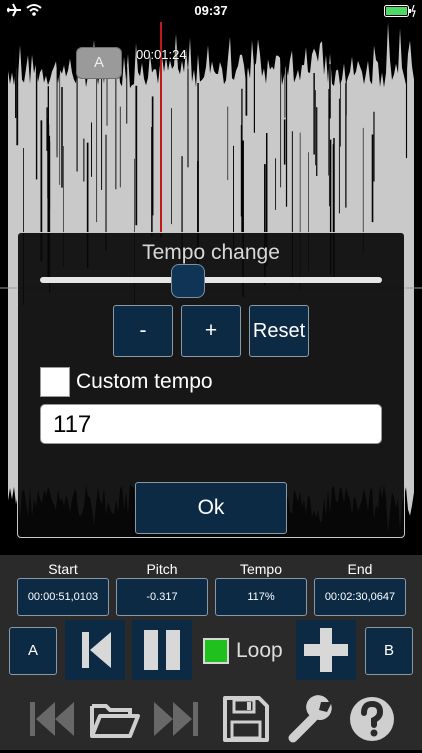  I want to click on tempo-value-box: 117%, so click(261, 597).